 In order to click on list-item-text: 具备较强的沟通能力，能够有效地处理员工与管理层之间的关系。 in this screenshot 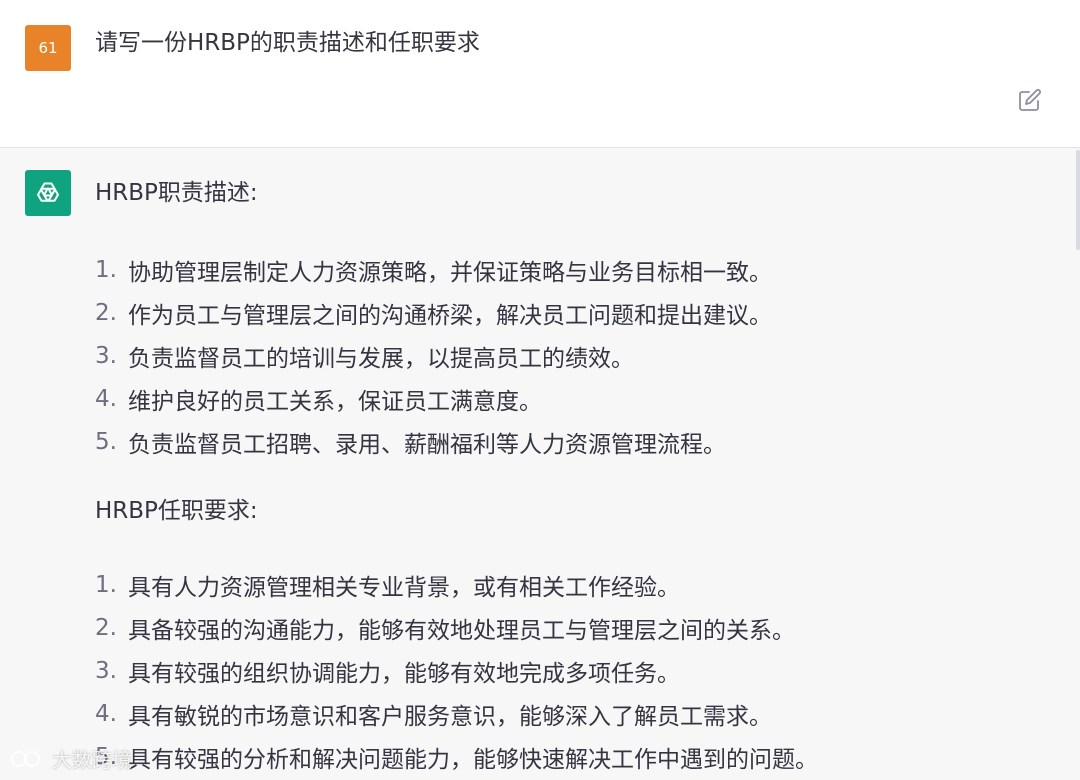, I will do `click(461, 630)`.